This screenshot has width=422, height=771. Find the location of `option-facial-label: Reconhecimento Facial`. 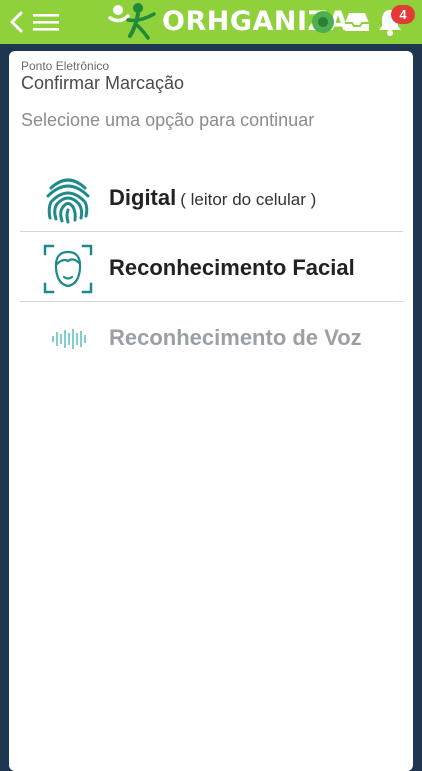

option-facial-label: Reconhecimento Facial is located at coordinates (232, 267).